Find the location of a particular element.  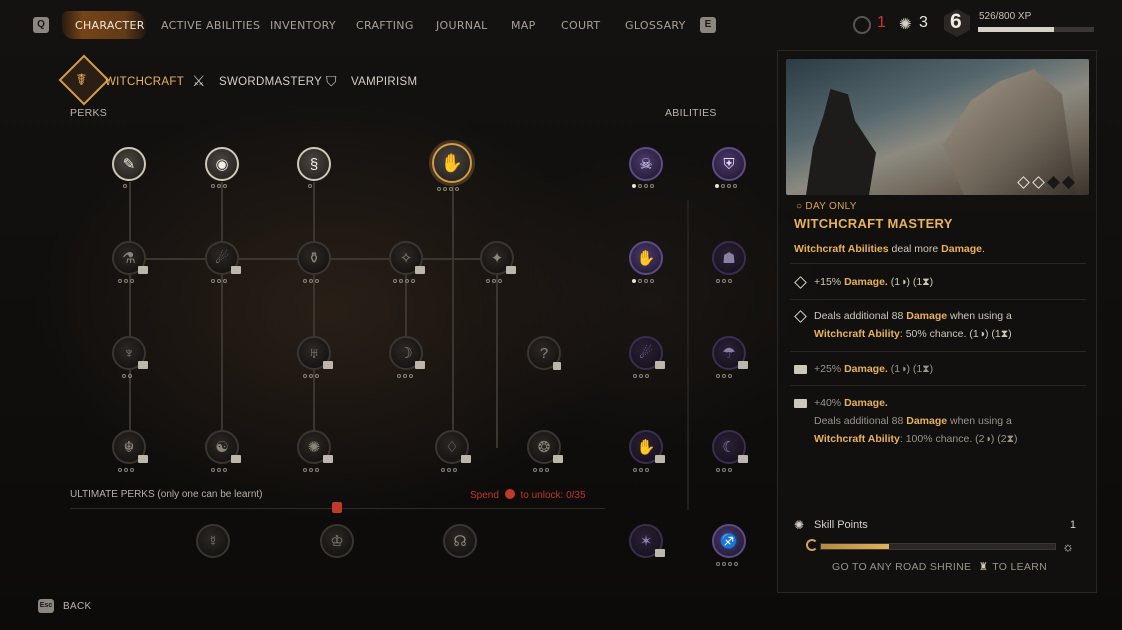

tab-journal: JOURNAL is located at coordinates (462, 25).